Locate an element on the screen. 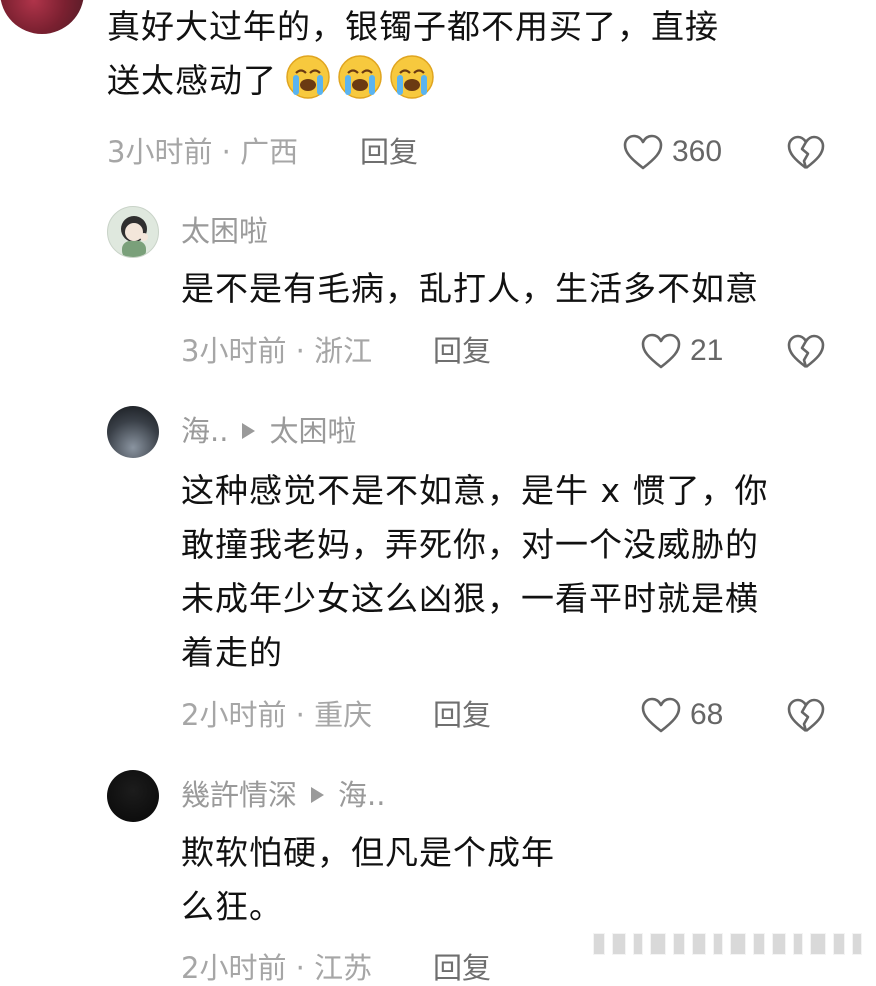 The width and height of the screenshot is (876, 986). comment-text-line: 送太感动了 is located at coordinates (413, 81).